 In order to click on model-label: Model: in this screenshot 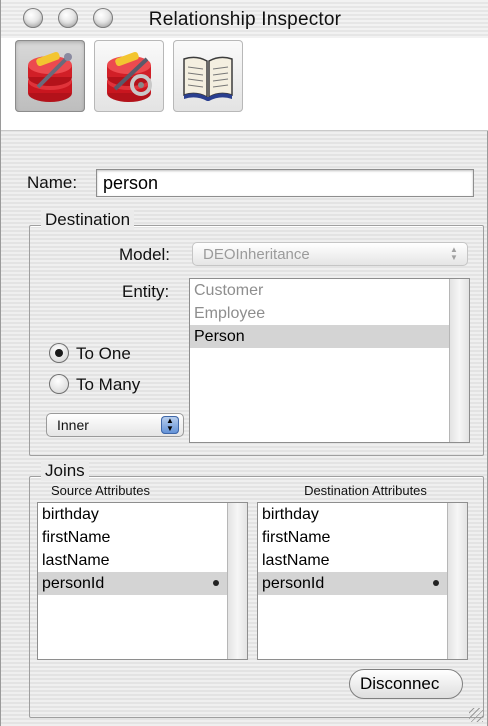, I will do `click(145, 254)`.